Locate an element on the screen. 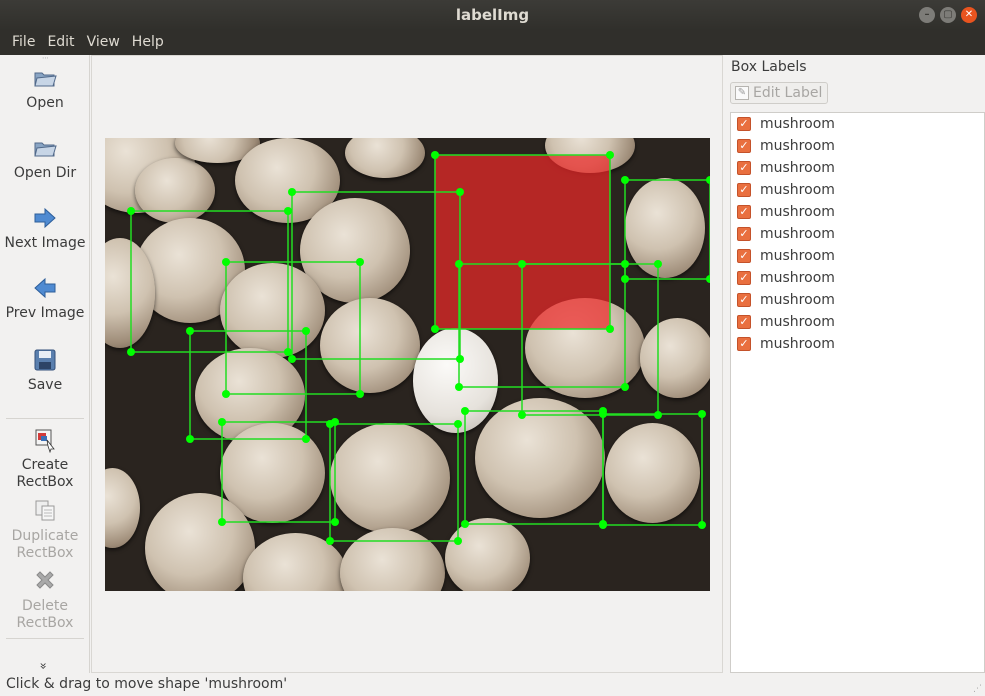  create-rectbox-button: Create RectBox is located at coordinates (45, 459).